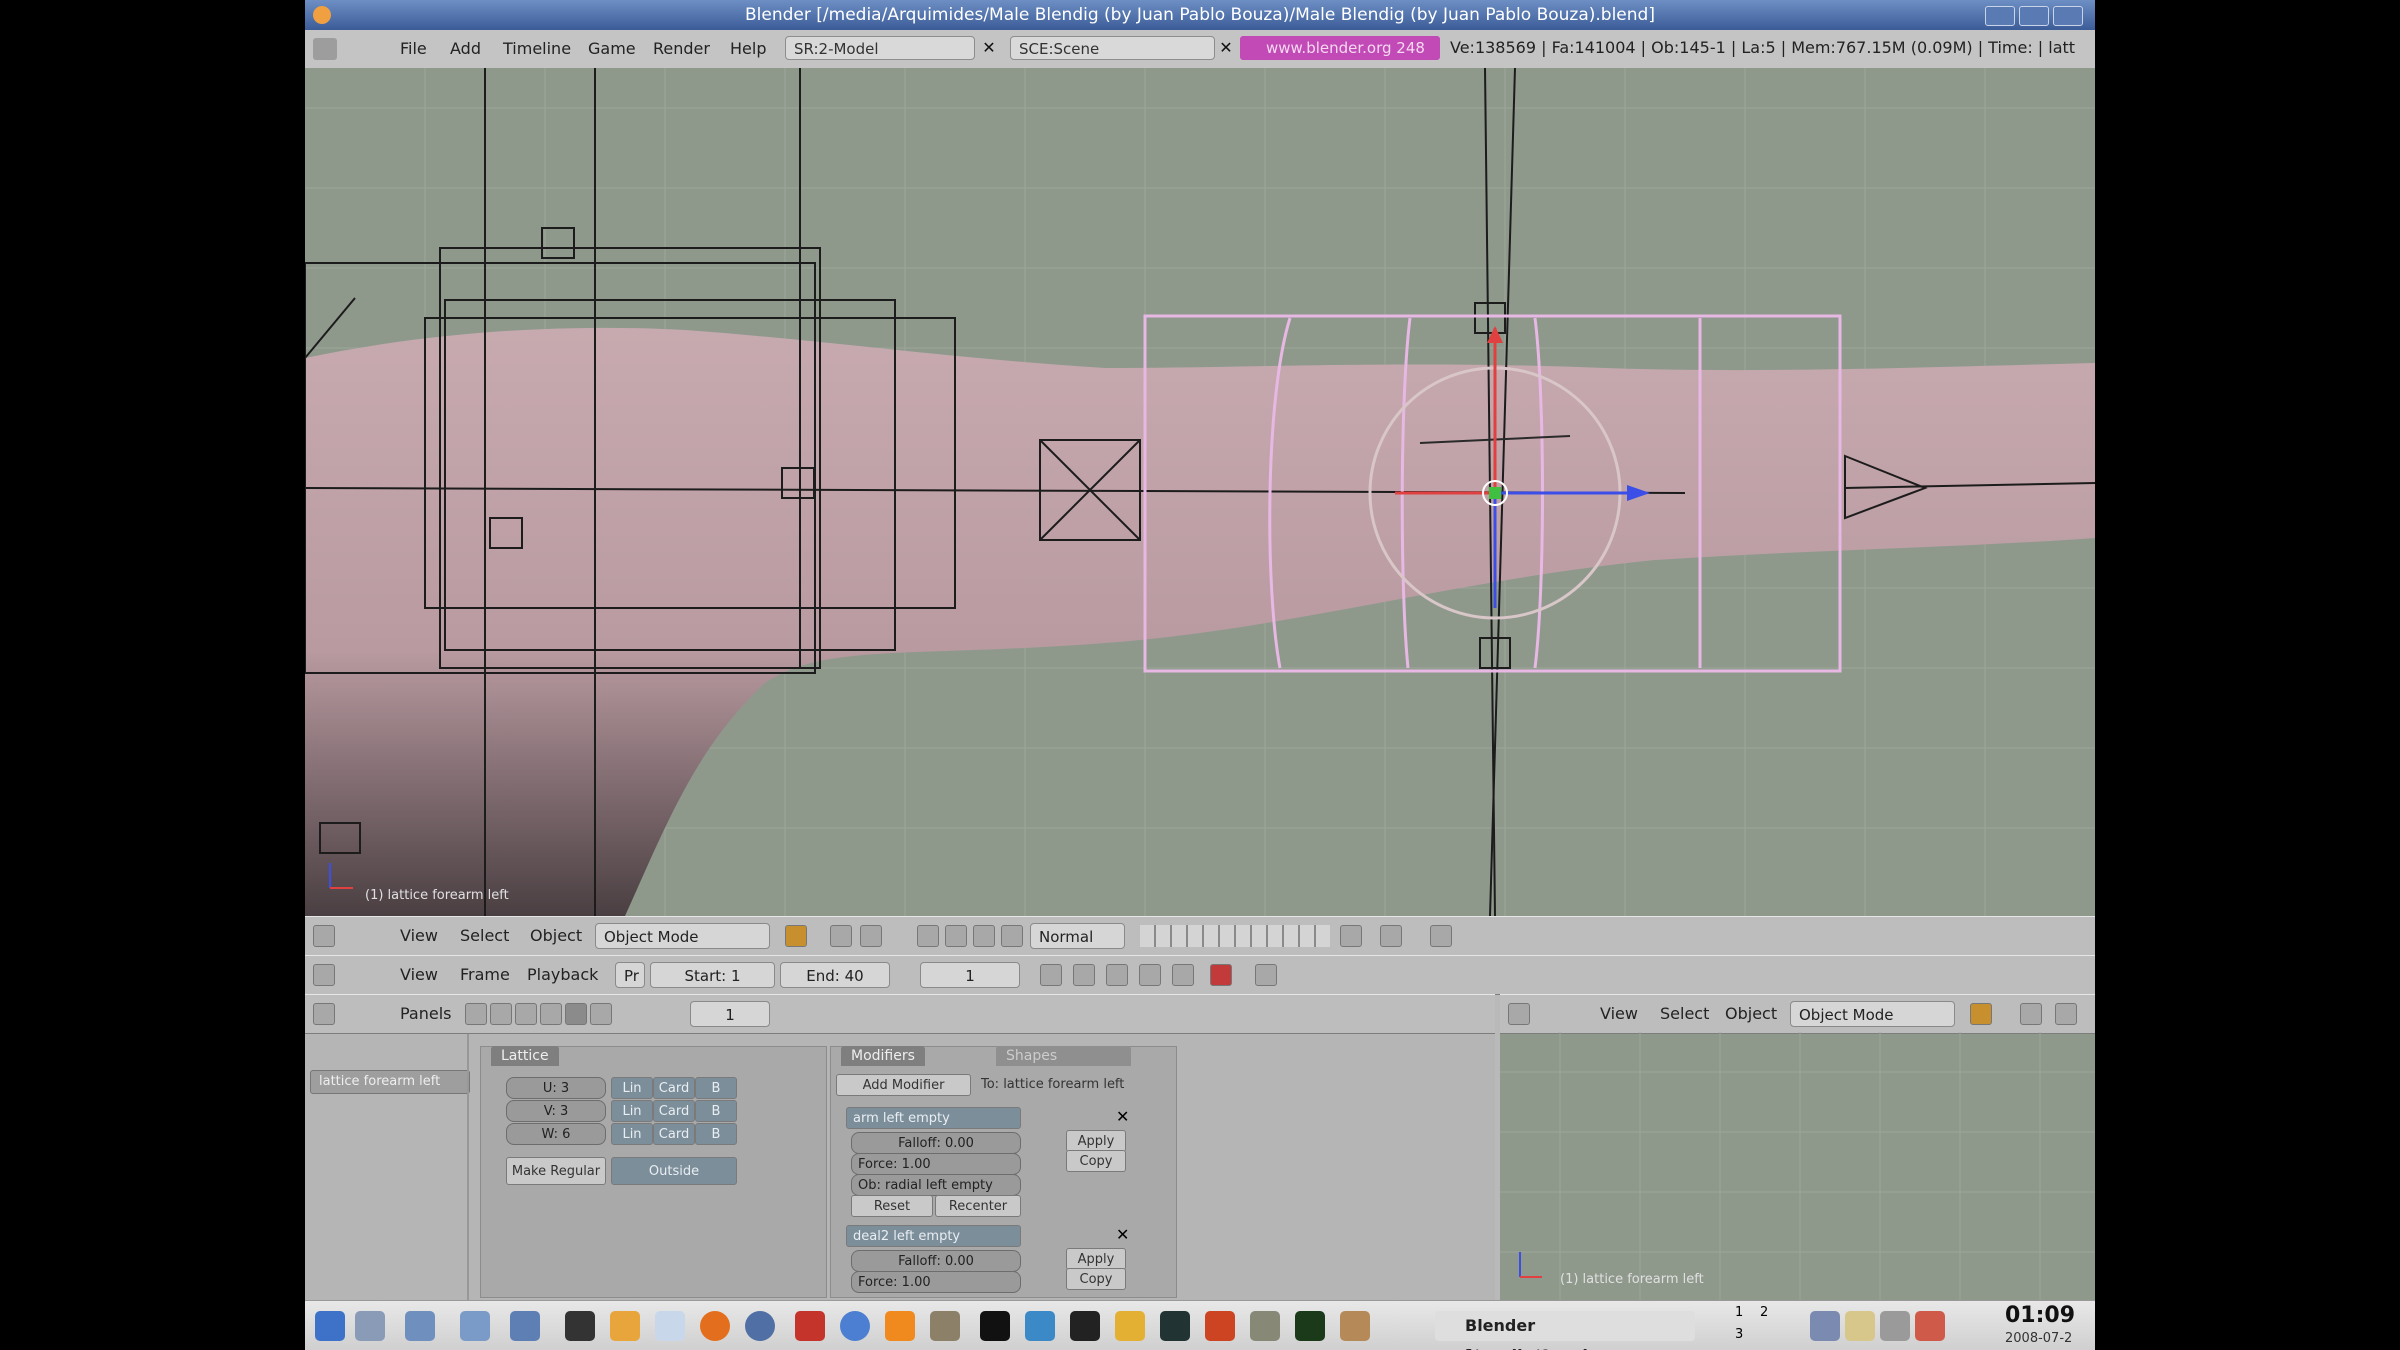 The height and width of the screenshot is (1350, 2400). I want to click on layer-lock-icon, so click(841, 936).